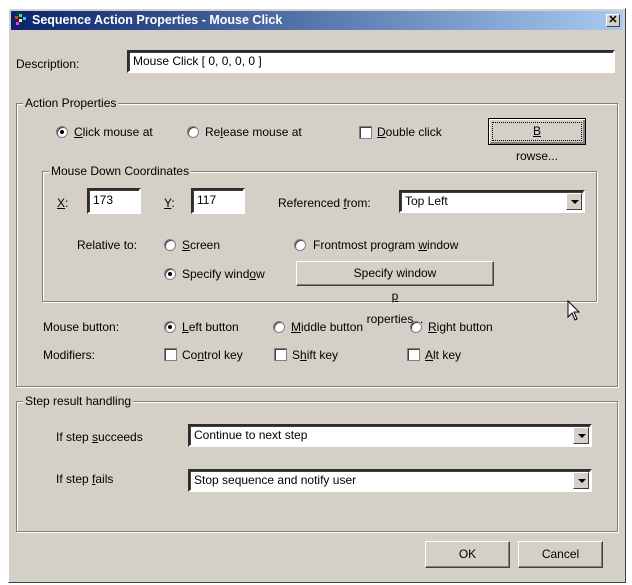 The width and height of the screenshot is (632, 585). Describe the element at coordinates (201, 245) in the screenshot. I see `screen-label: Screen` at that location.